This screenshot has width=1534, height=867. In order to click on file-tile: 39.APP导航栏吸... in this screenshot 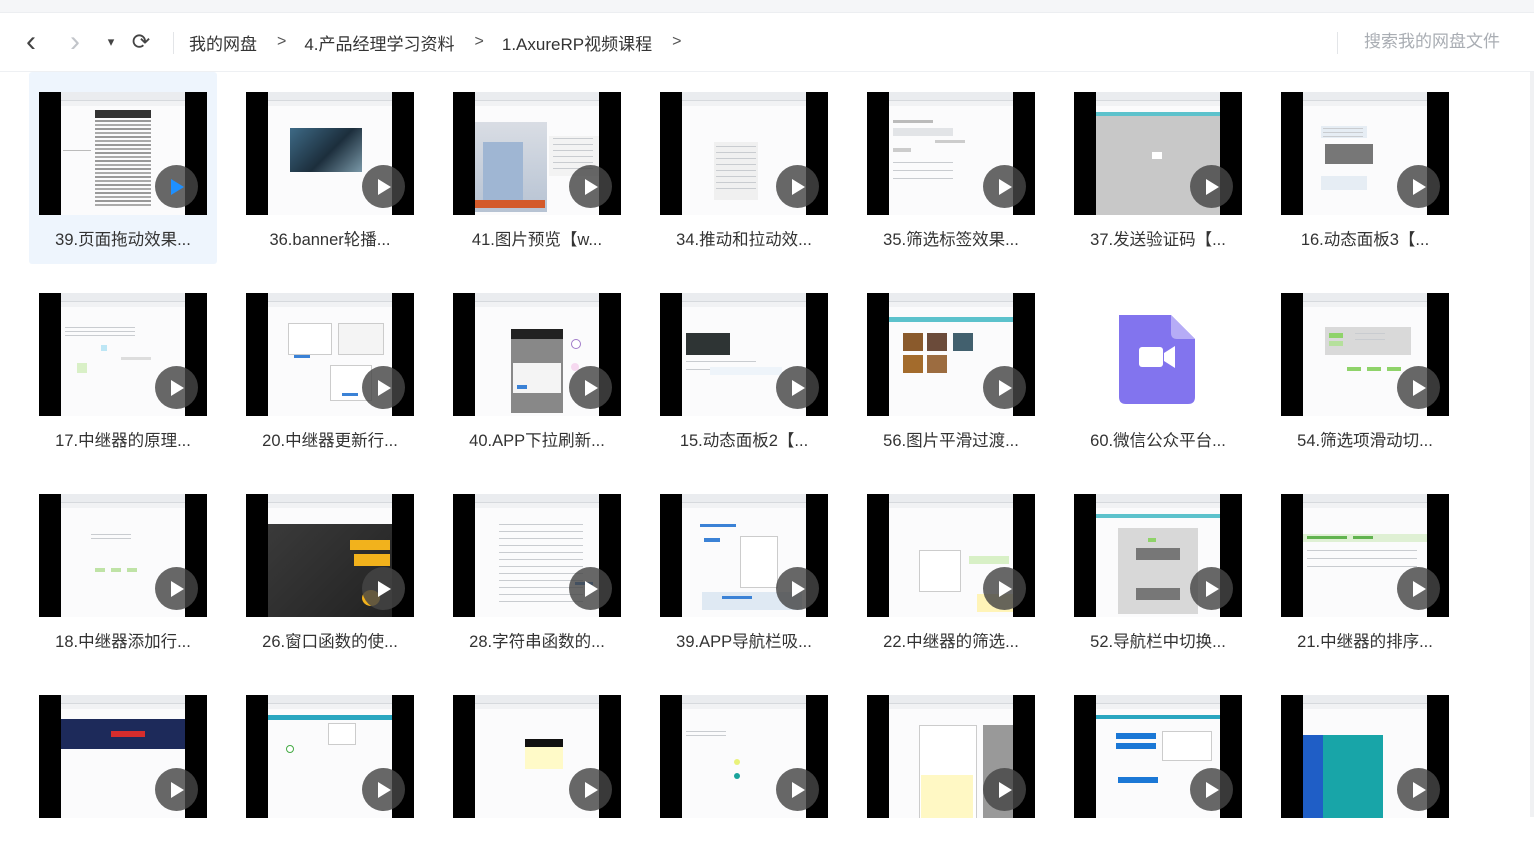, I will do `click(744, 570)`.